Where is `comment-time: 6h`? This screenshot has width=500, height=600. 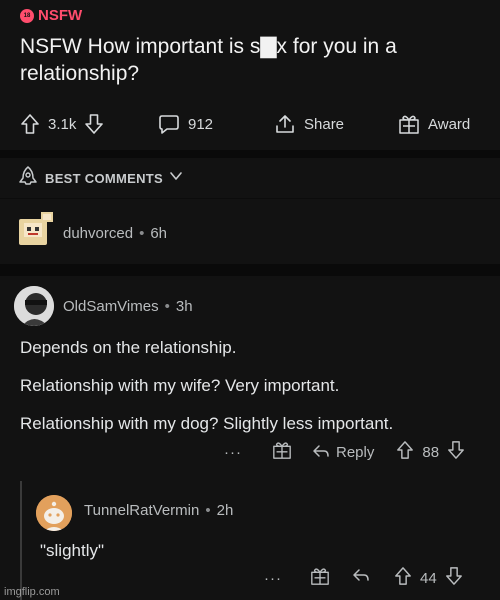
comment-time: 6h is located at coordinates (159, 233).